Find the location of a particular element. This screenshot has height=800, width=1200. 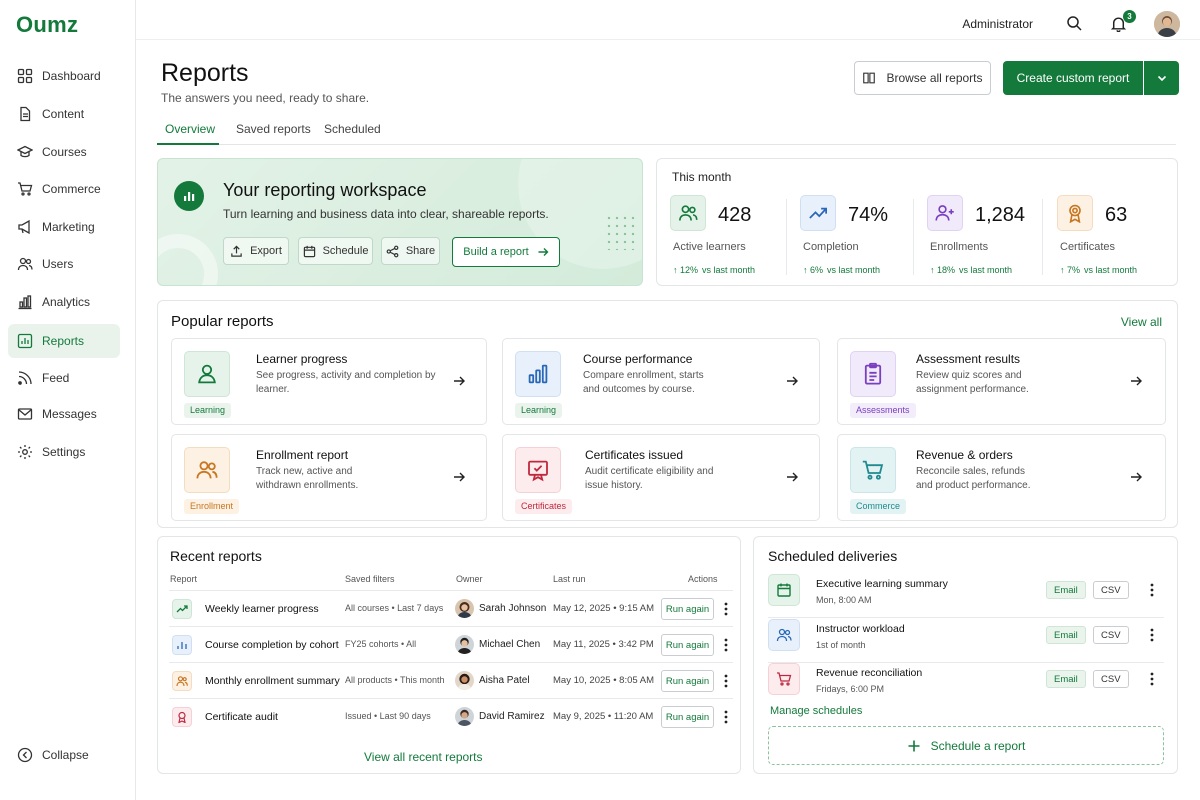

divider is located at coordinates (1042, 237).